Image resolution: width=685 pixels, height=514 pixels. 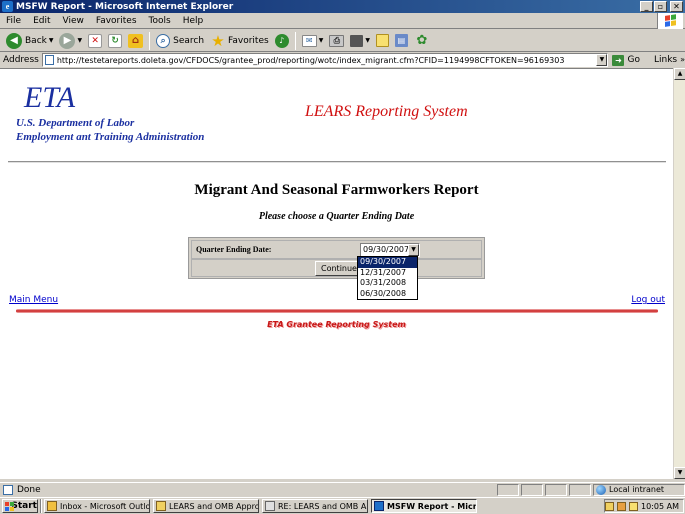 What do you see at coordinates (248, 40) in the screenshot?
I see `favorites-label: Favorites` at bounding box center [248, 40].